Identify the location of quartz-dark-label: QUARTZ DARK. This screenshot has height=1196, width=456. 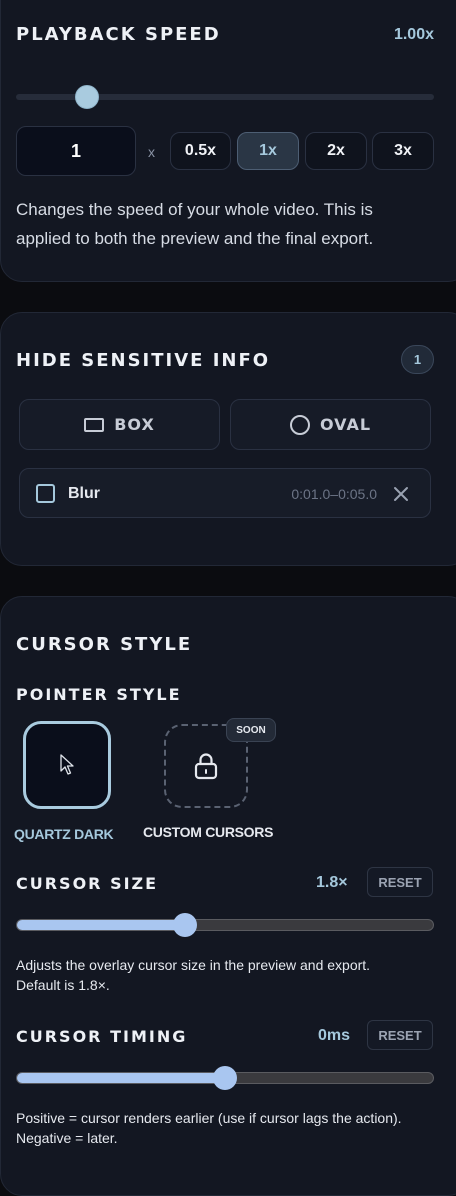
(64, 834).